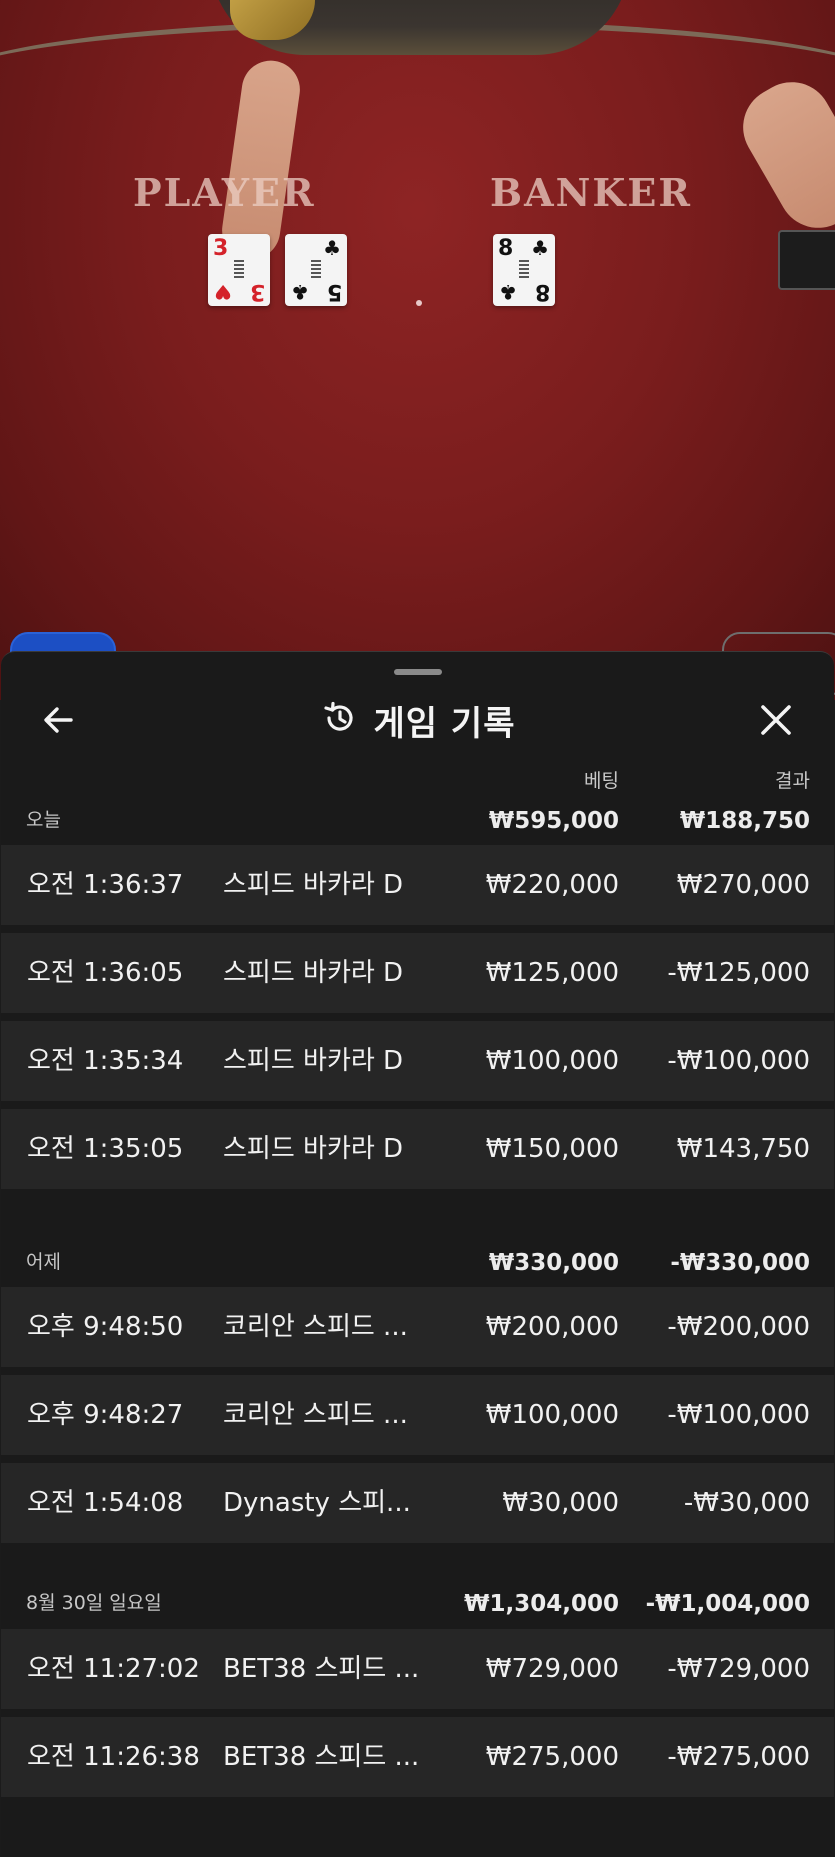 The height and width of the screenshot is (1857, 835). Describe the element at coordinates (552, 1149) in the screenshot. I see `row-bet: ₩150,000` at that location.